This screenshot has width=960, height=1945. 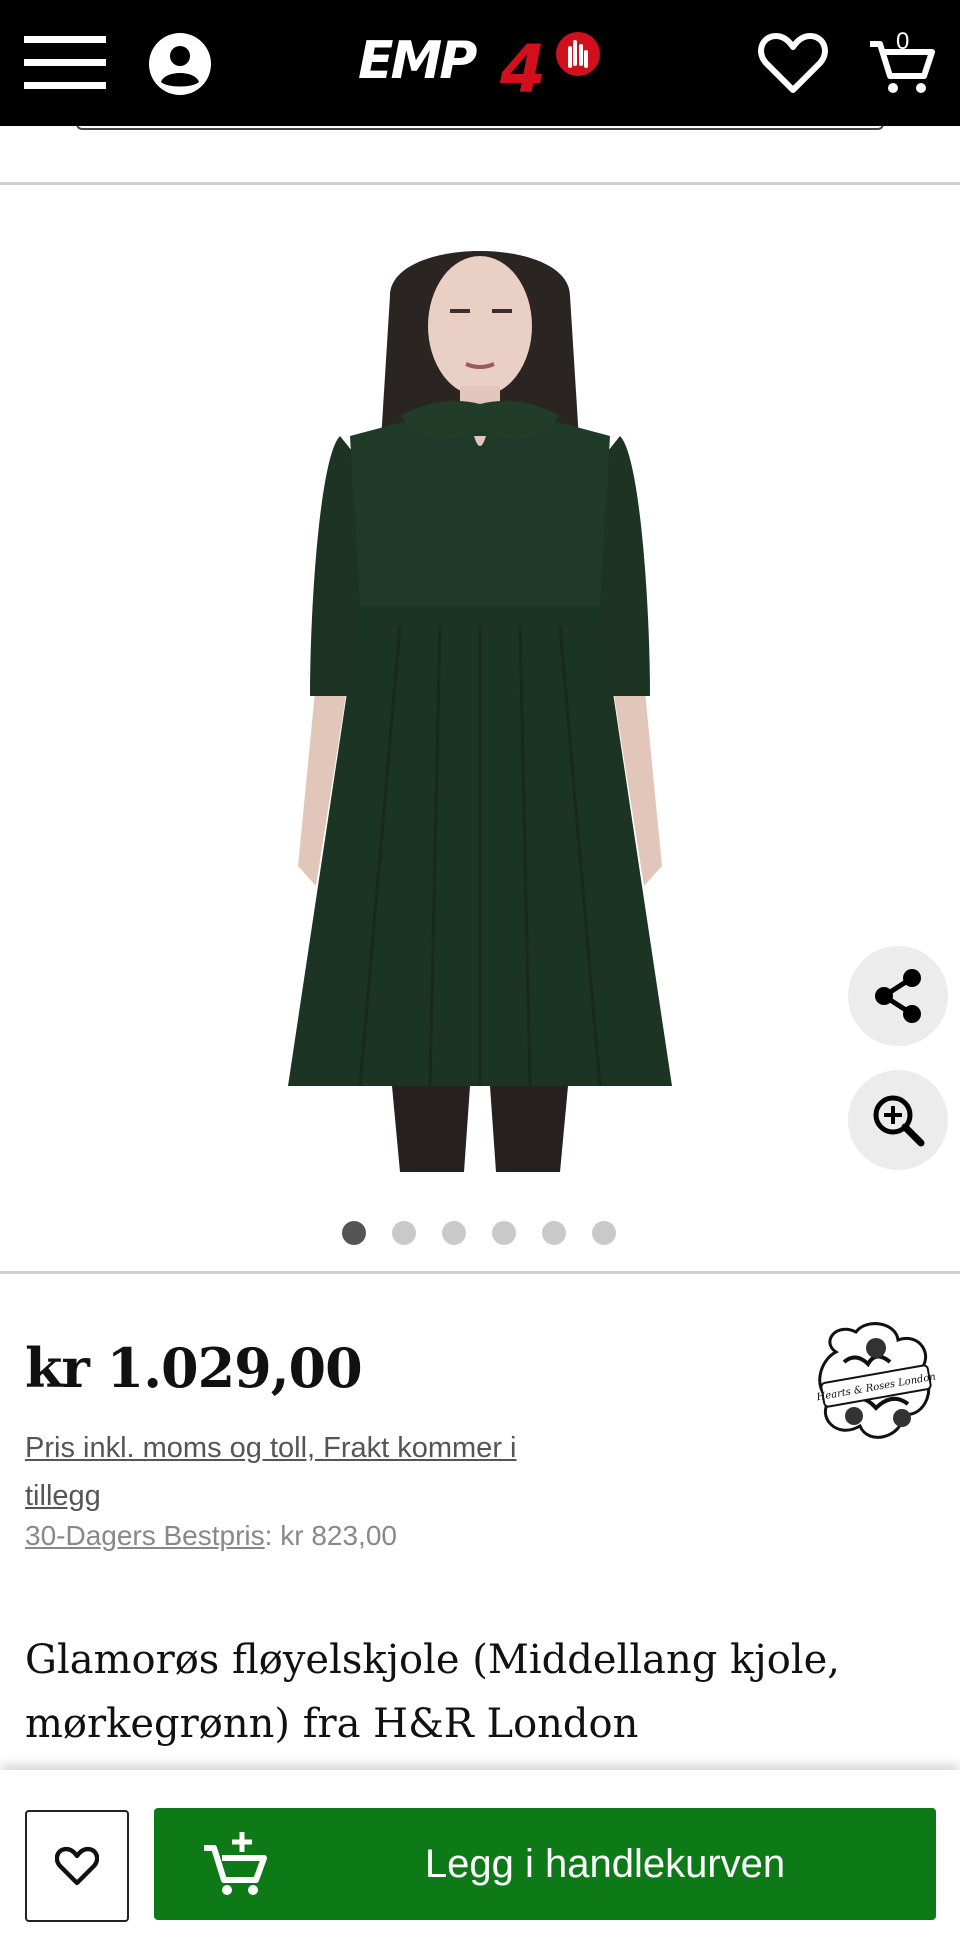 I want to click on top-navigation-bar: EMP 4 0, so click(x=480, y=63).